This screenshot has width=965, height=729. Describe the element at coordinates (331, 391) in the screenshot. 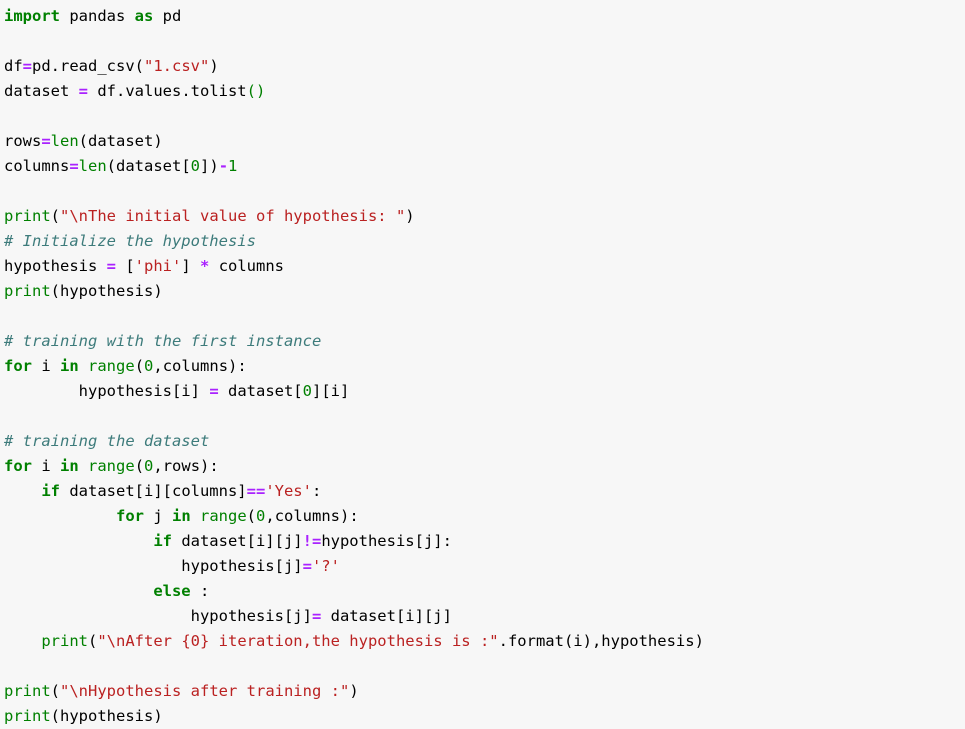

I see `code-token-pl: ][i]` at that location.